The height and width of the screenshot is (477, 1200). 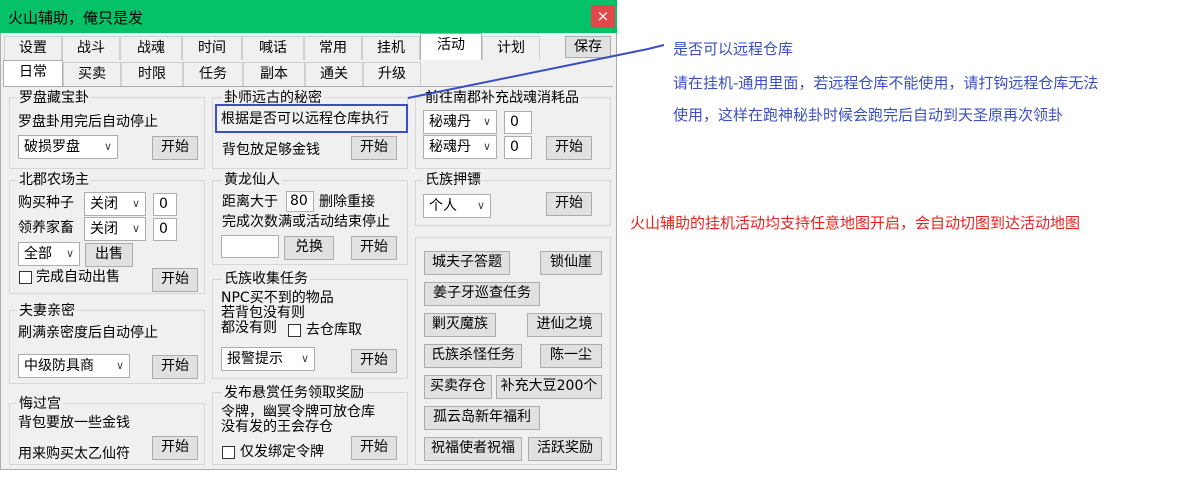 What do you see at coordinates (886, 83) in the screenshot?
I see `annotation-line1: 请在挂机-通用里面，若远程仓库不能使用，请打钩远程仓库无法` at bounding box center [886, 83].